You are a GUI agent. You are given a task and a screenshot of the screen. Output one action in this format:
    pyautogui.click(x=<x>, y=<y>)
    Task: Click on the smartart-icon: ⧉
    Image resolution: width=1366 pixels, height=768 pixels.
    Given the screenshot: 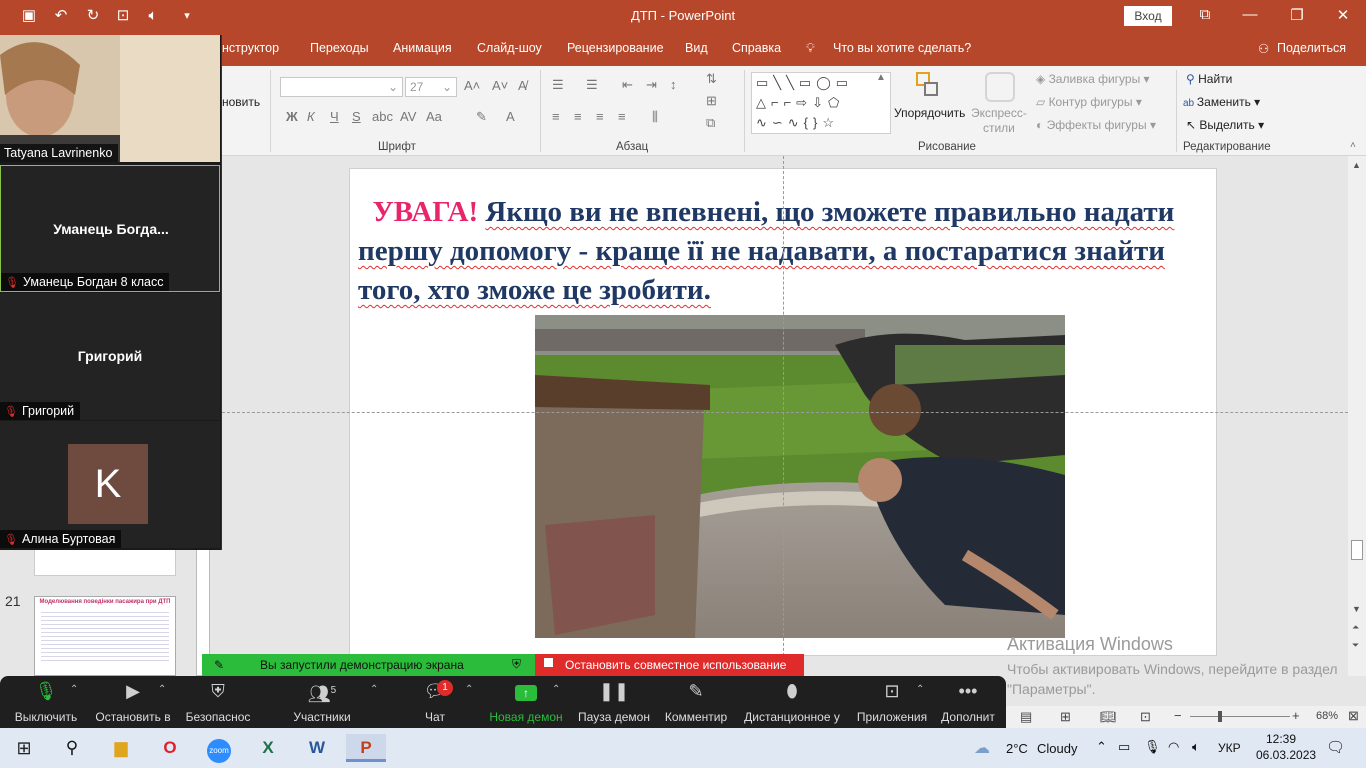 What is the action you would take?
    pyautogui.click(x=710, y=123)
    